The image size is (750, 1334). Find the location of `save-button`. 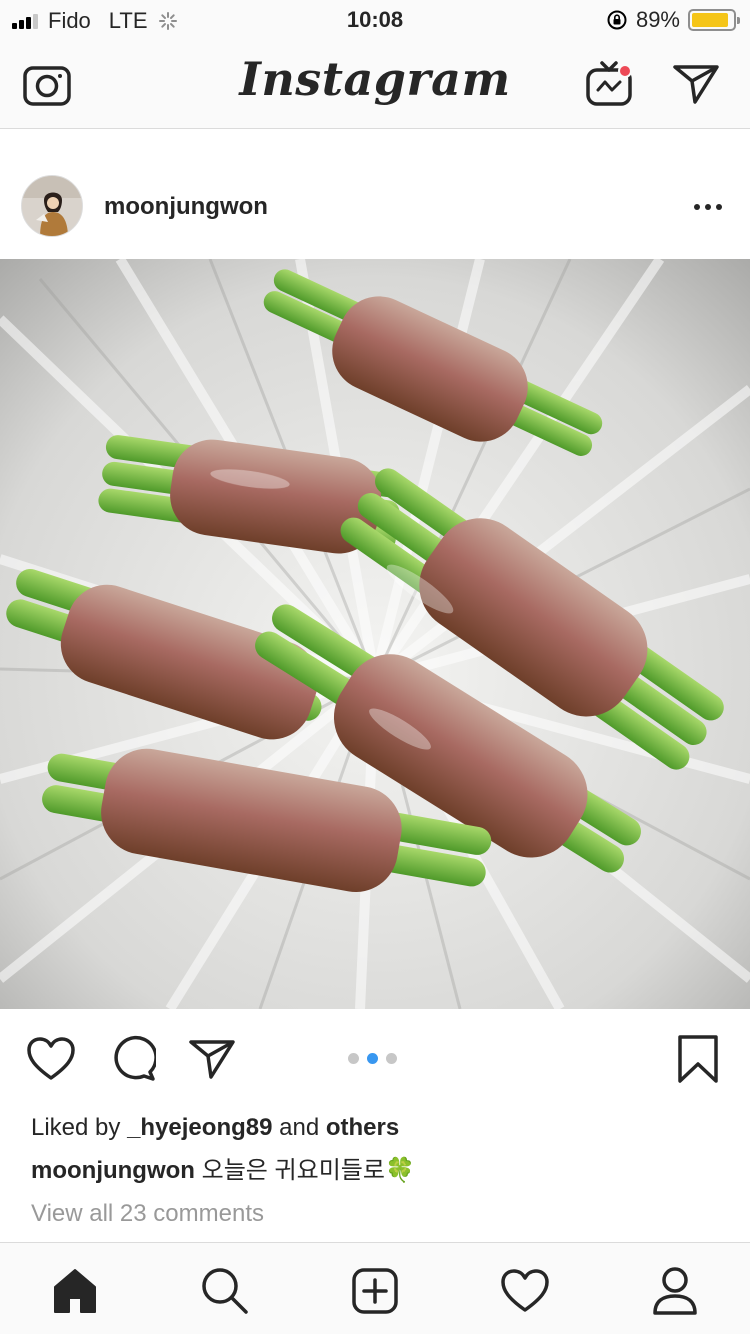

save-button is located at coordinates (698, 1059).